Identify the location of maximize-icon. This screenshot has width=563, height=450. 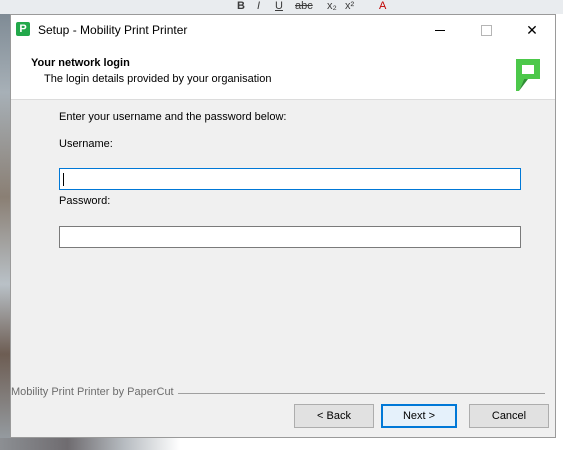
(486, 30).